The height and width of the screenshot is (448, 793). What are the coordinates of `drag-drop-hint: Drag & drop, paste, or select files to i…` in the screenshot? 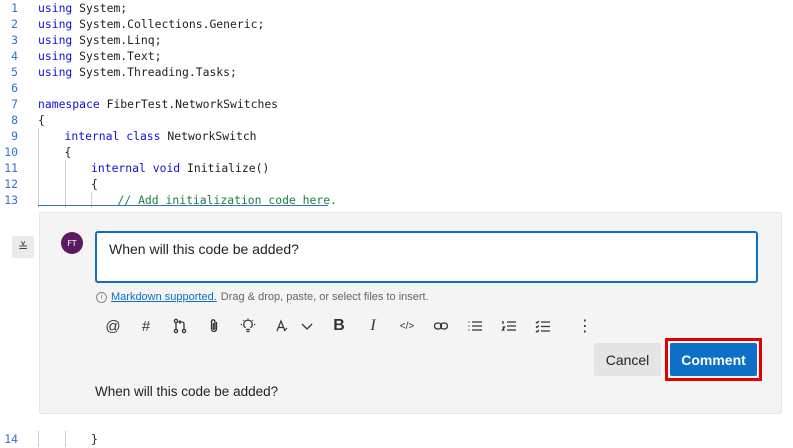 It's located at (324, 297).